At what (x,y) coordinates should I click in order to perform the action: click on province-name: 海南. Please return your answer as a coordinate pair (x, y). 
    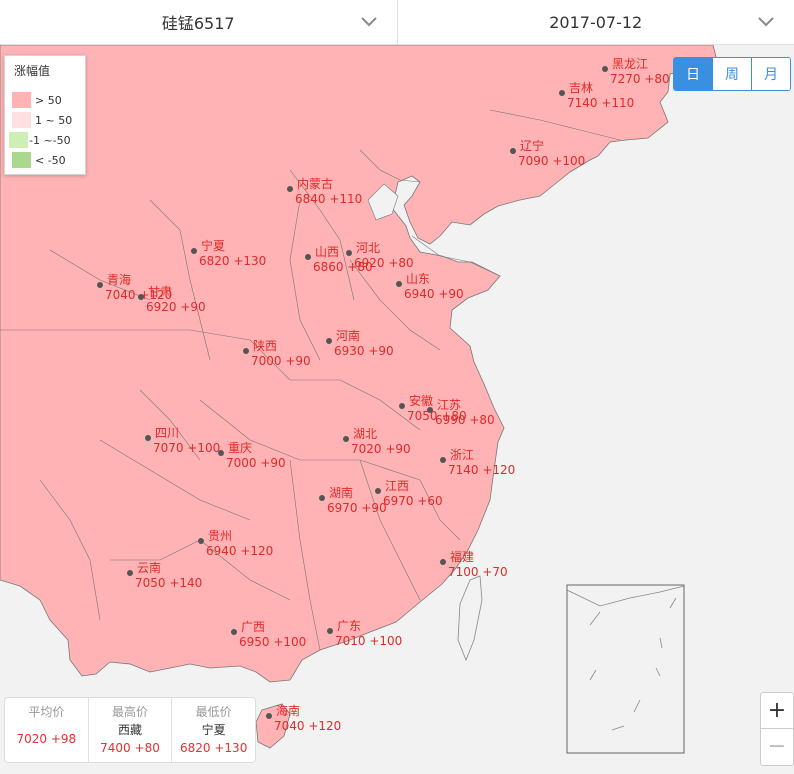
    Looking at the image, I should click on (288, 710).